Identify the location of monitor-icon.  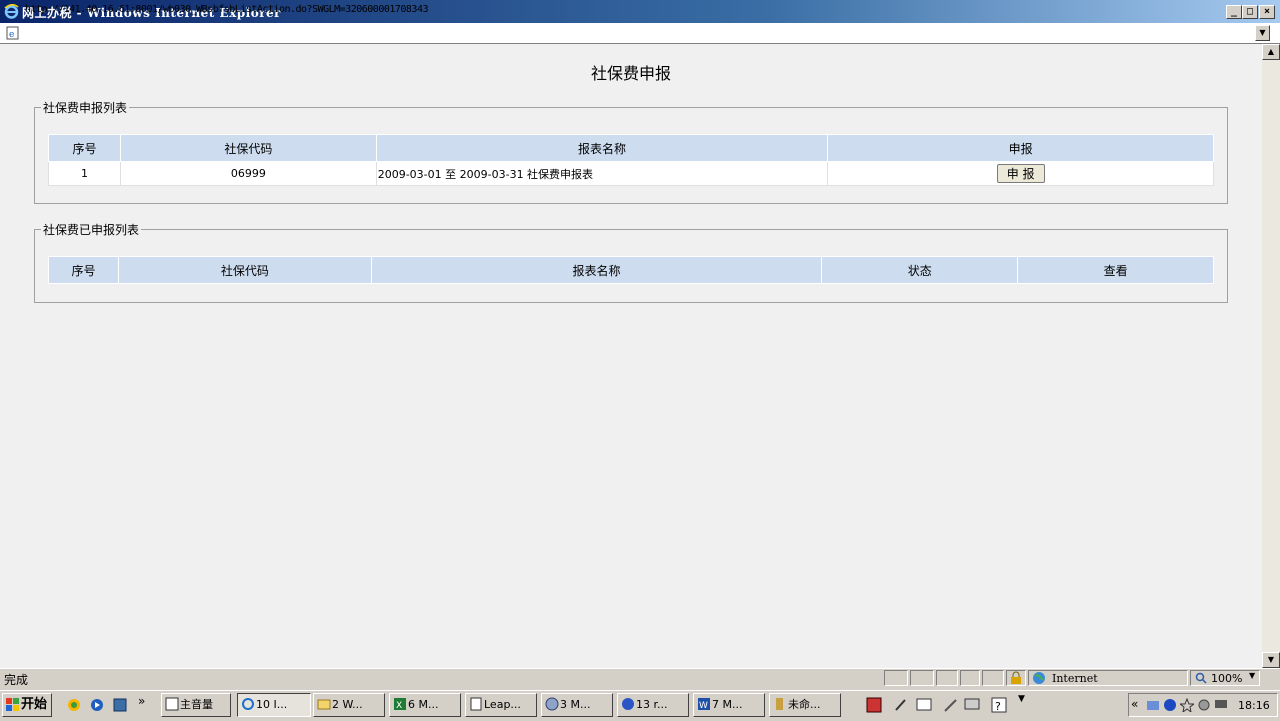
(972, 705).